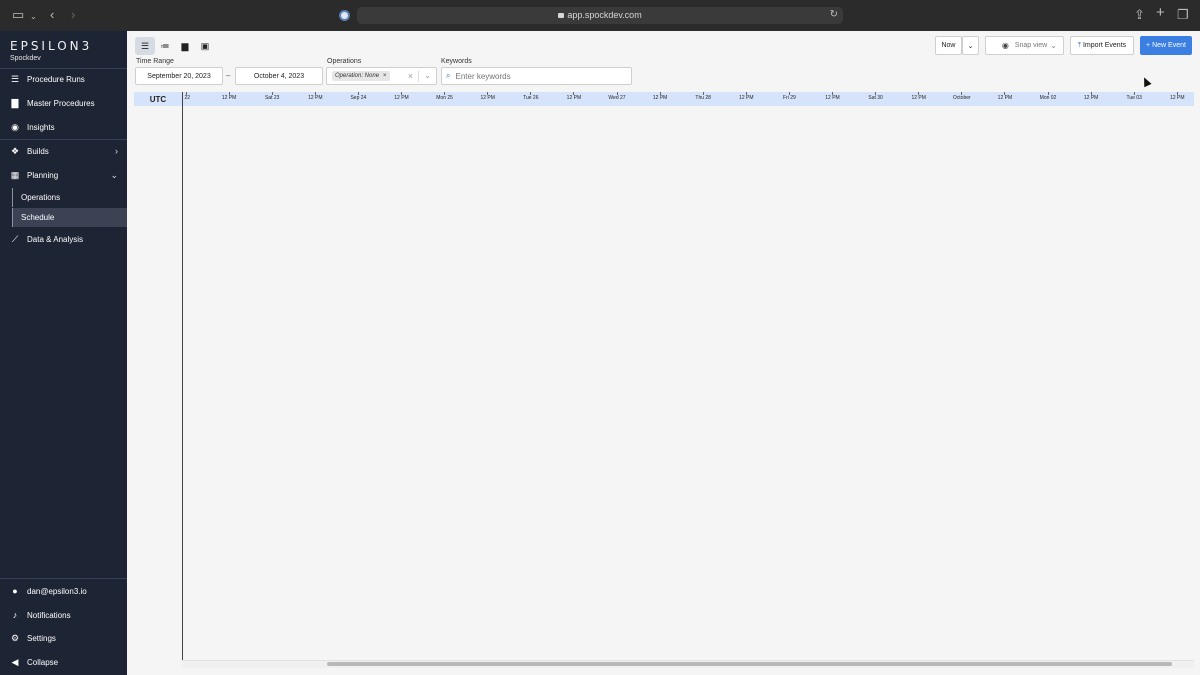 The height and width of the screenshot is (675, 1200). Describe the element at coordinates (789, 98) in the screenshot. I see `timeline-tick-label: Fri 29` at that location.